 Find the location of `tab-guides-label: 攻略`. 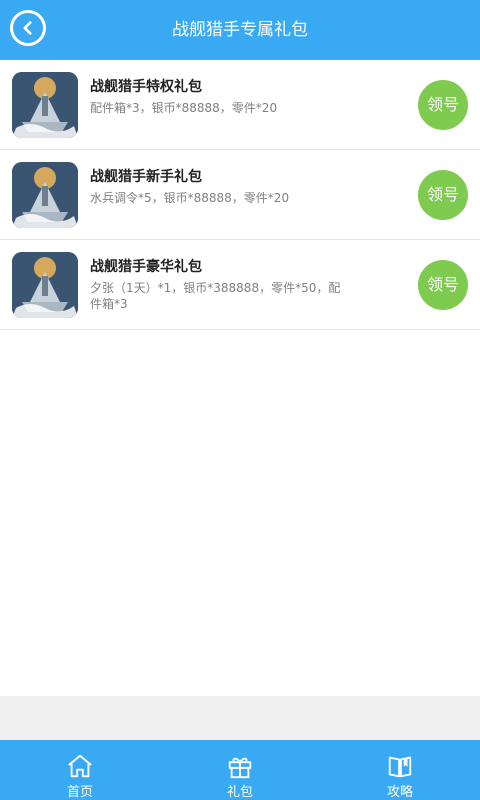

tab-guides-label: 攻略 is located at coordinates (399, 792).